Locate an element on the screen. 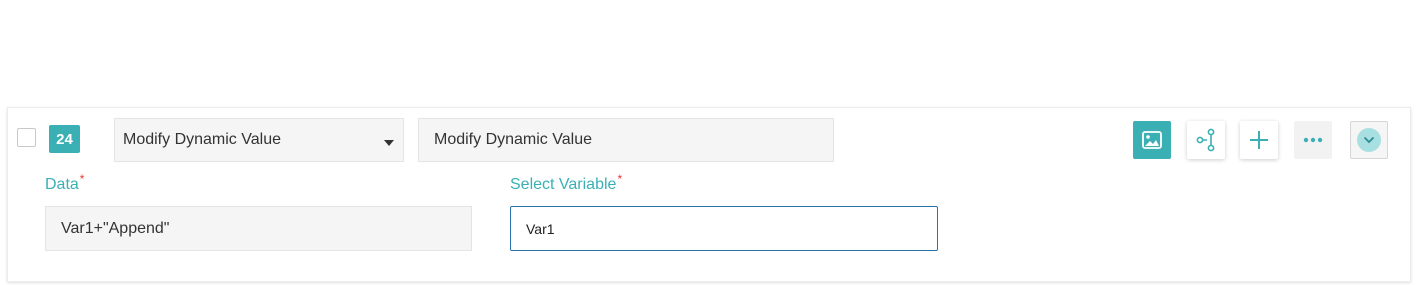 The image size is (1417, 285). plus-icon is located at coordinates (1259, 140).